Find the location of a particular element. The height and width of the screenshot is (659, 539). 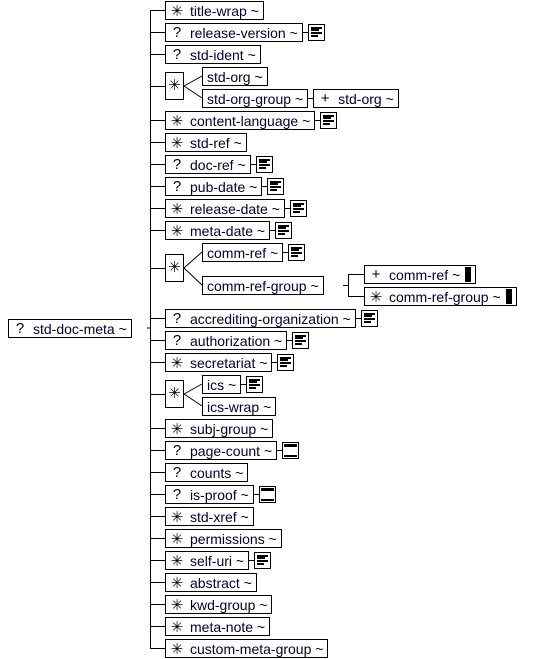

node-row: ? page-count ~ is located at coordinates (232, 450).